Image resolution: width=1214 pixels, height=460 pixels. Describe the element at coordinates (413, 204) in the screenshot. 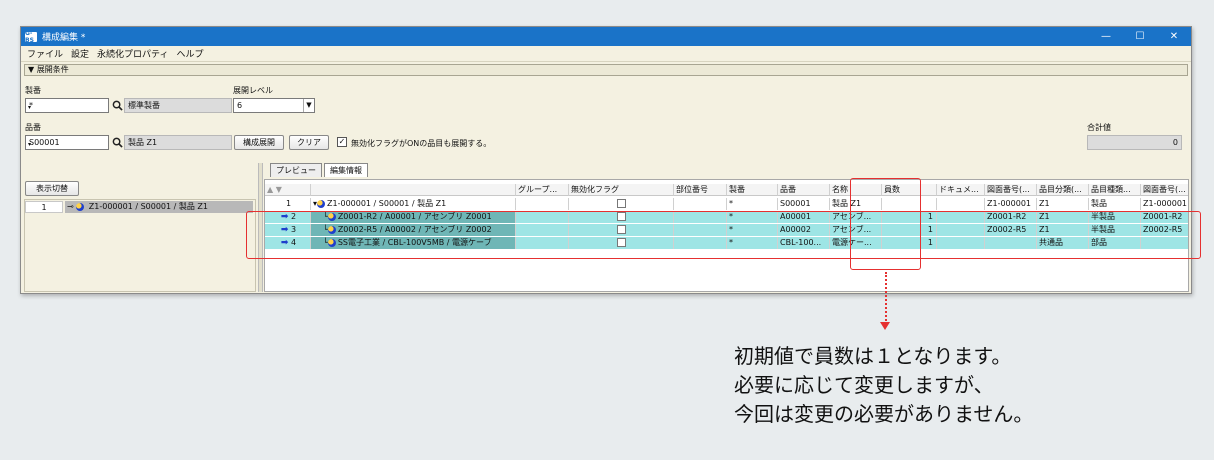

I see `table-row-tree: ▾ Z1-000001 / S00001 / 製品 Z1` at that location.